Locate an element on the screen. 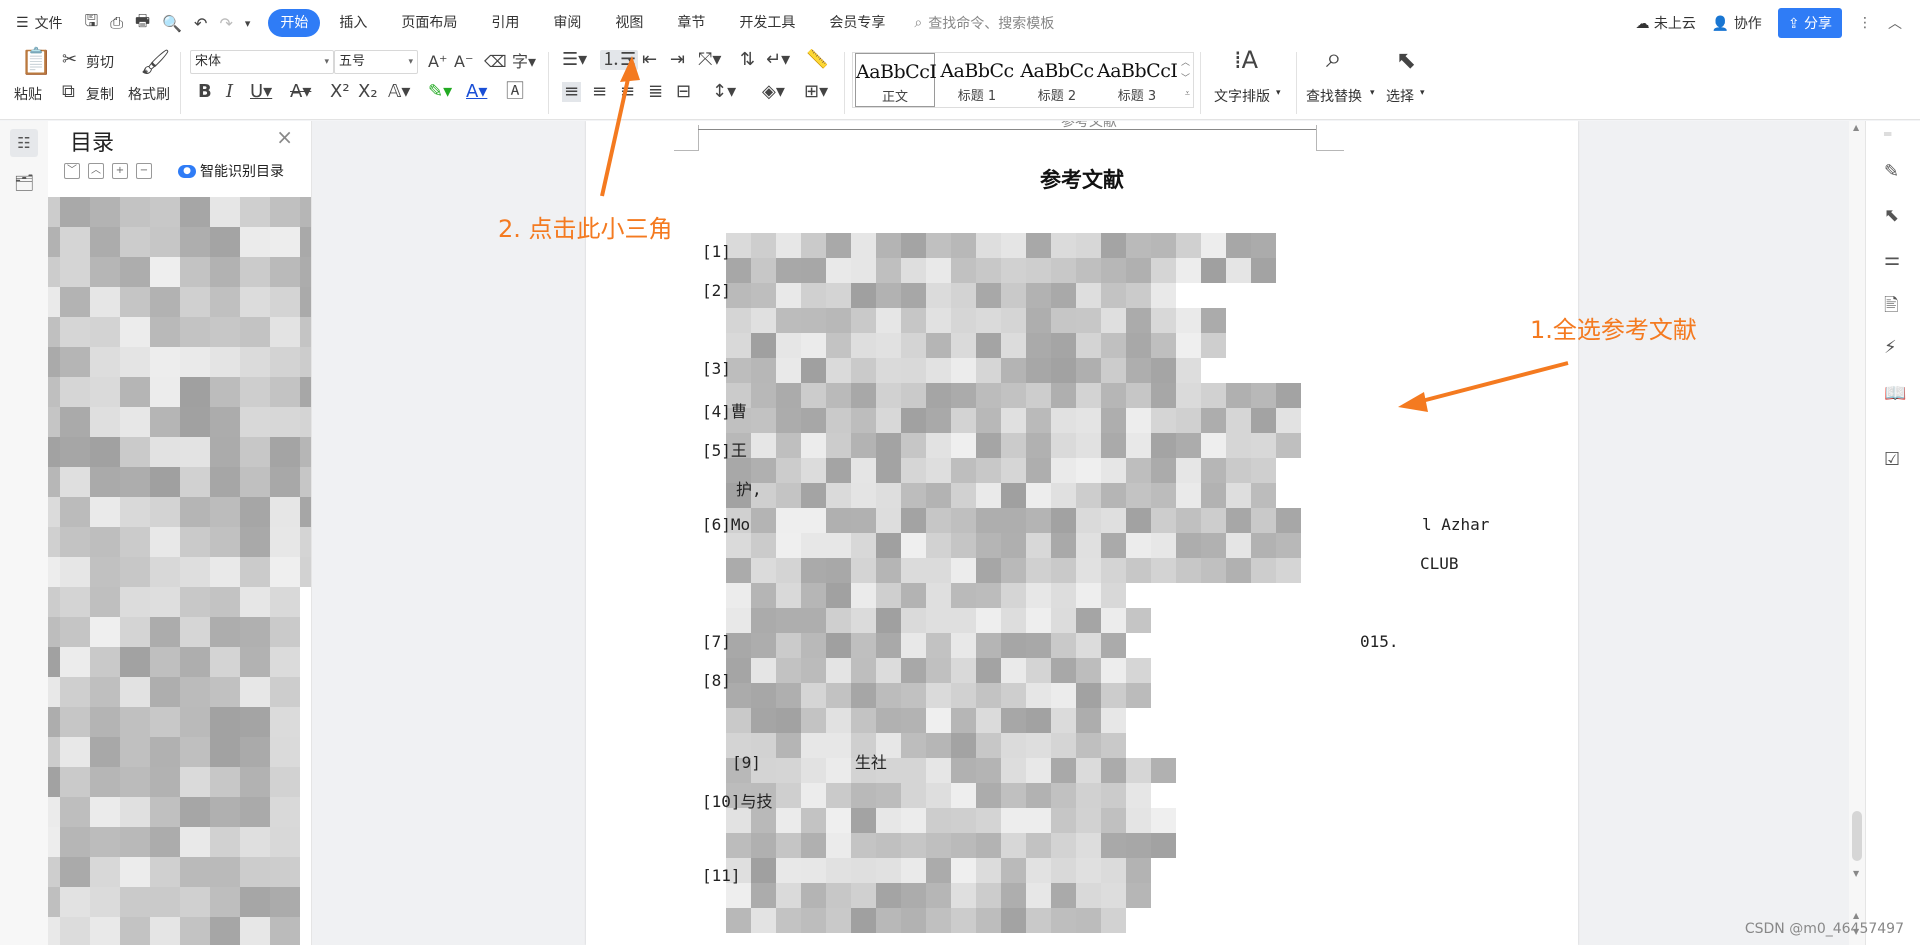 The height and width of the screenshot is (945, 1920). arrow-step1-line is located at coordinates (1493, 382).